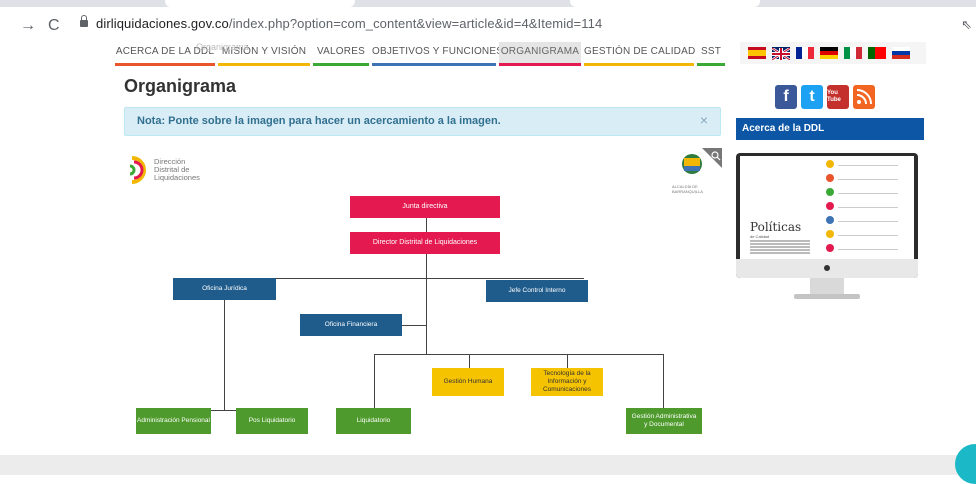 The width and height of the screenshot is (976, 484). I want to click on uk-flag-icon, so click(781, 54).